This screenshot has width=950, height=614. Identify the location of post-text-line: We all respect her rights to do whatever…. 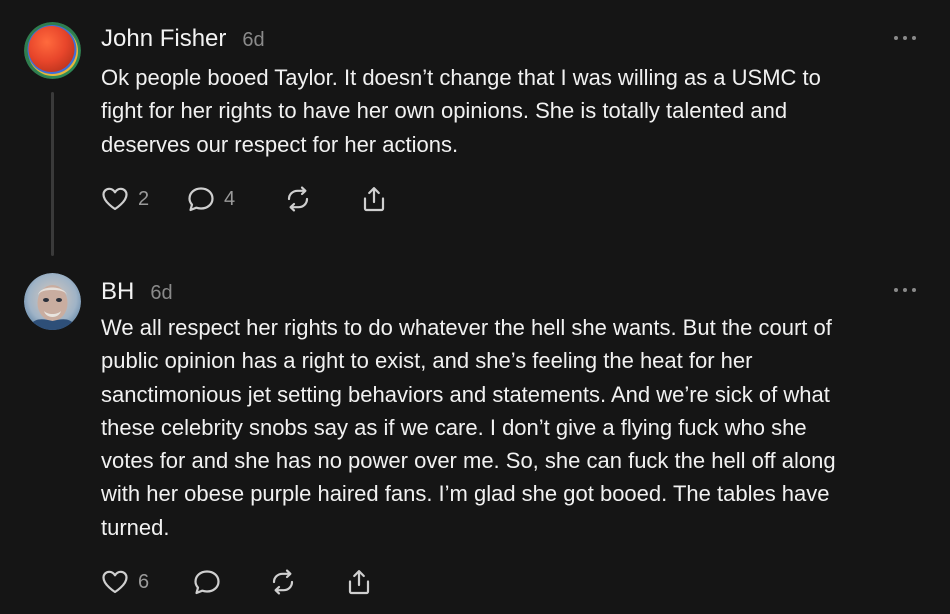
(466, 327).